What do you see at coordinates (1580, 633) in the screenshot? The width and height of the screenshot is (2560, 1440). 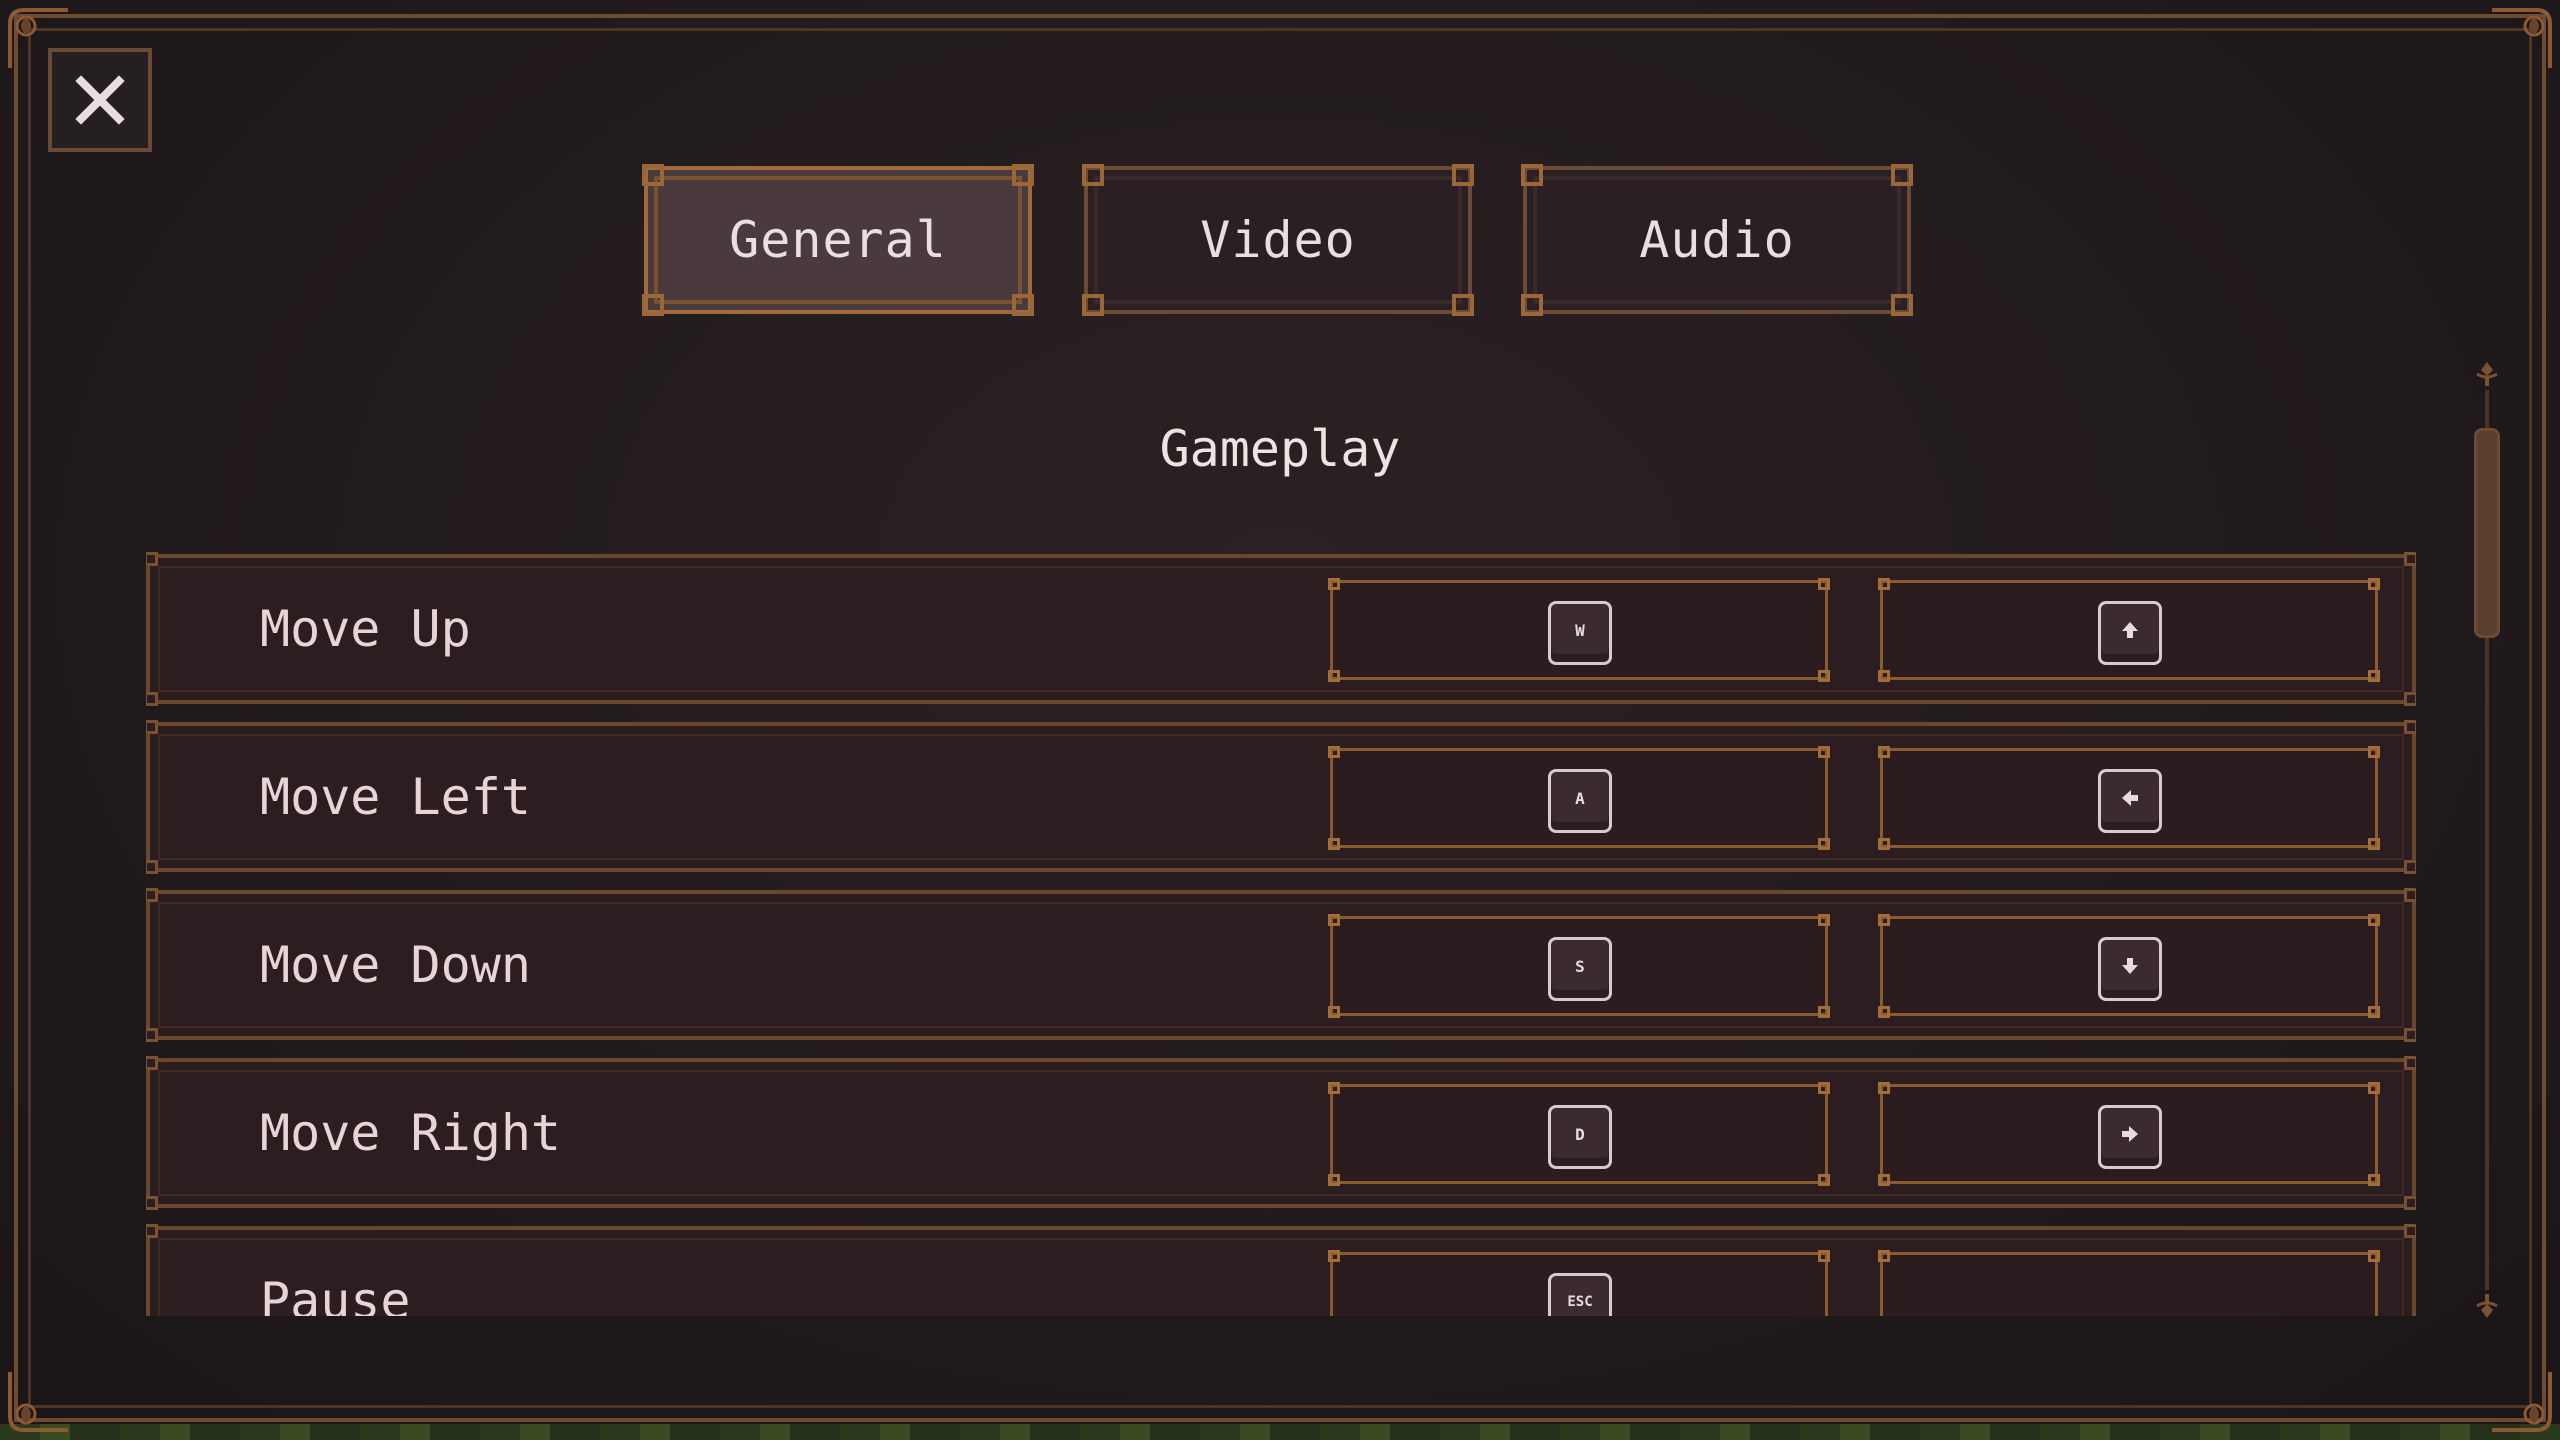 I see `key-icon: W` at bounding box center [1580, 633].